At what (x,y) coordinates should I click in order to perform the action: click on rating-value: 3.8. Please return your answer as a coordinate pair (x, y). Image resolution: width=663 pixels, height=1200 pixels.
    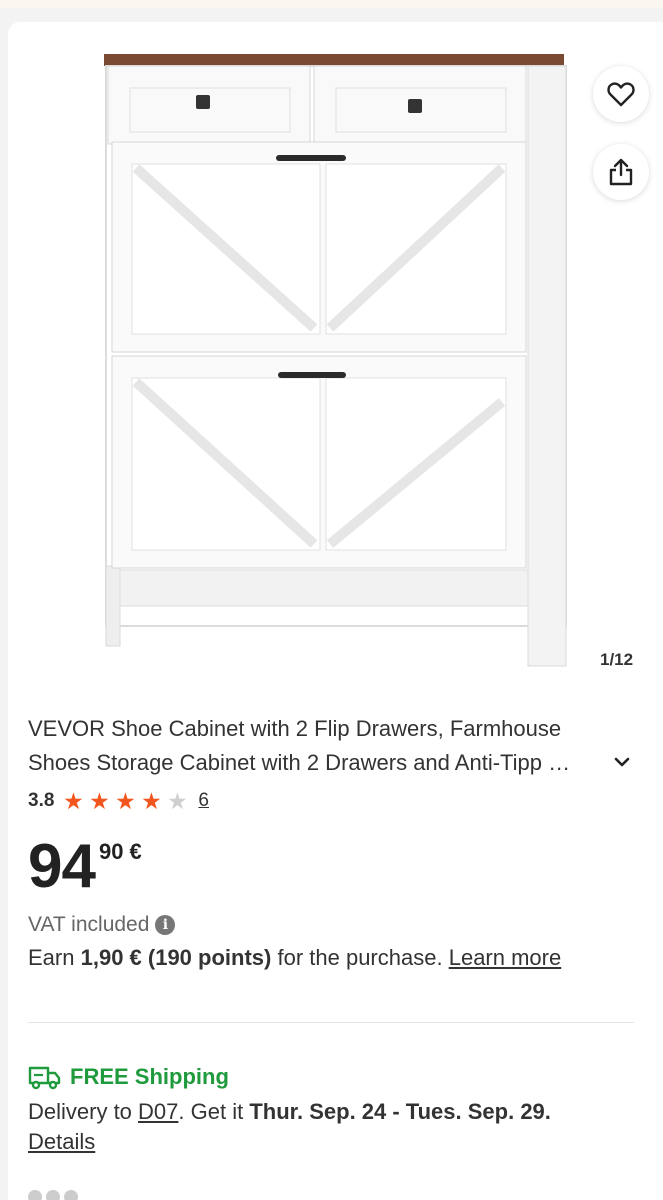
    Looking at the image, I should click on (41, 800).